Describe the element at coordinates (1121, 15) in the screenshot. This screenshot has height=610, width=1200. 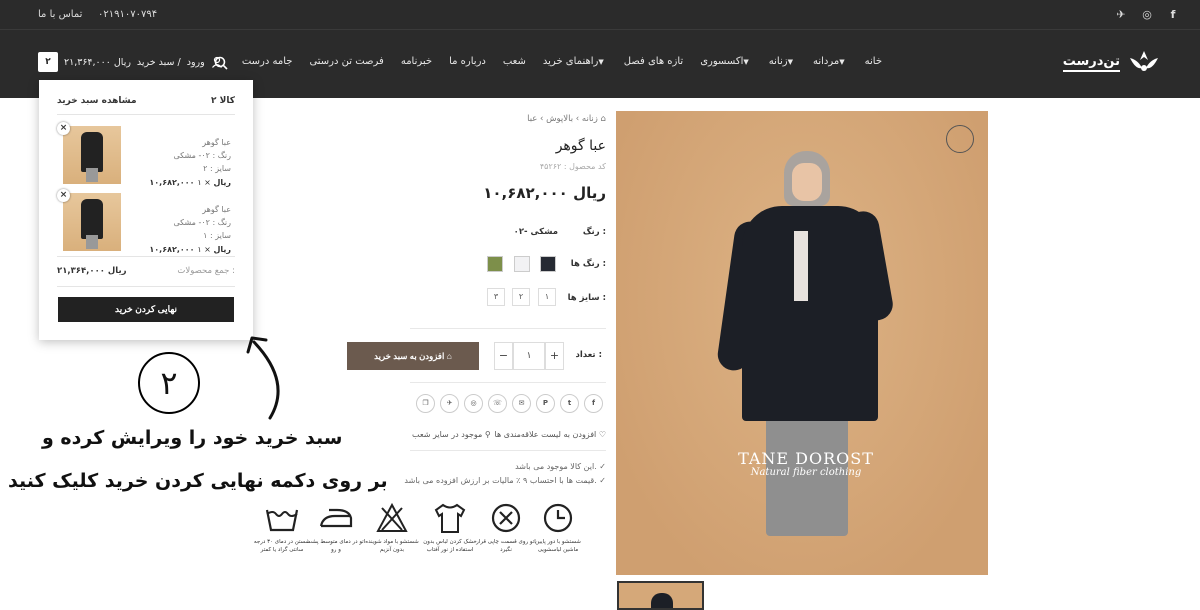
I see `telegram-icon: ✈` at that location.